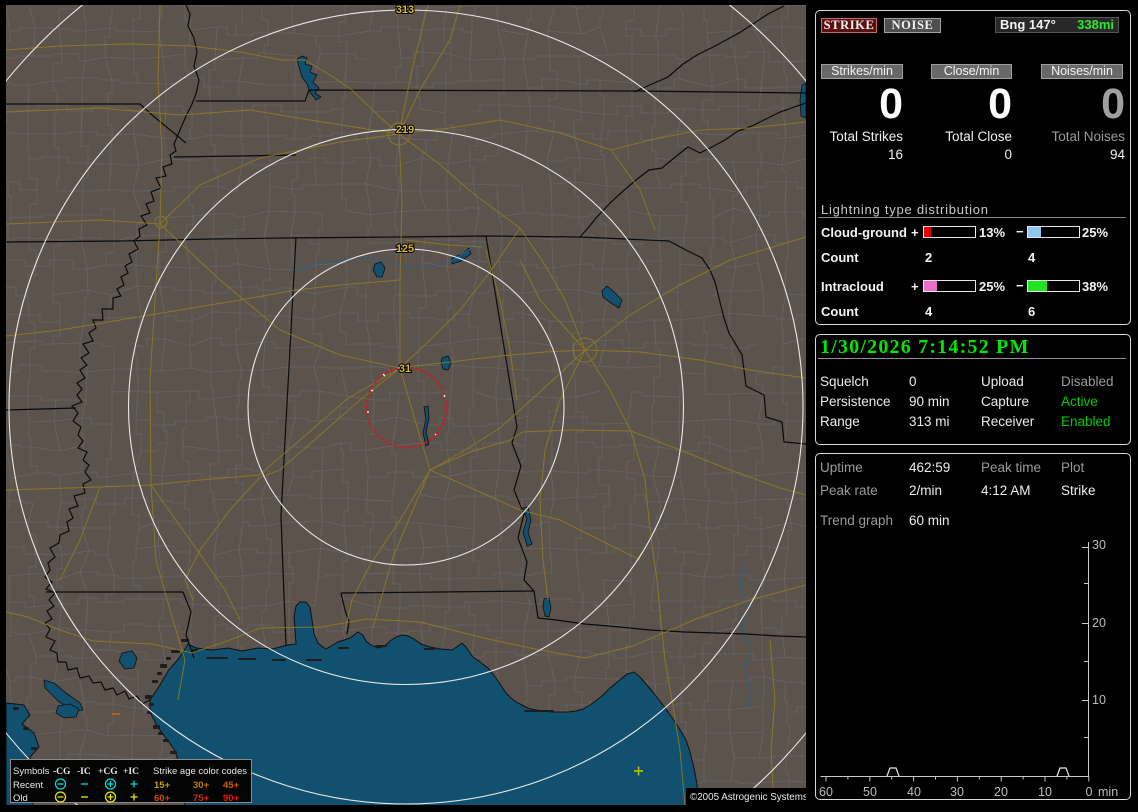 This screenshot has height=812, width=1138. What do you see at coordinates (62, 772) in the screenshot?
I see `svg-text: -CG` at bounding box center [62, 772].